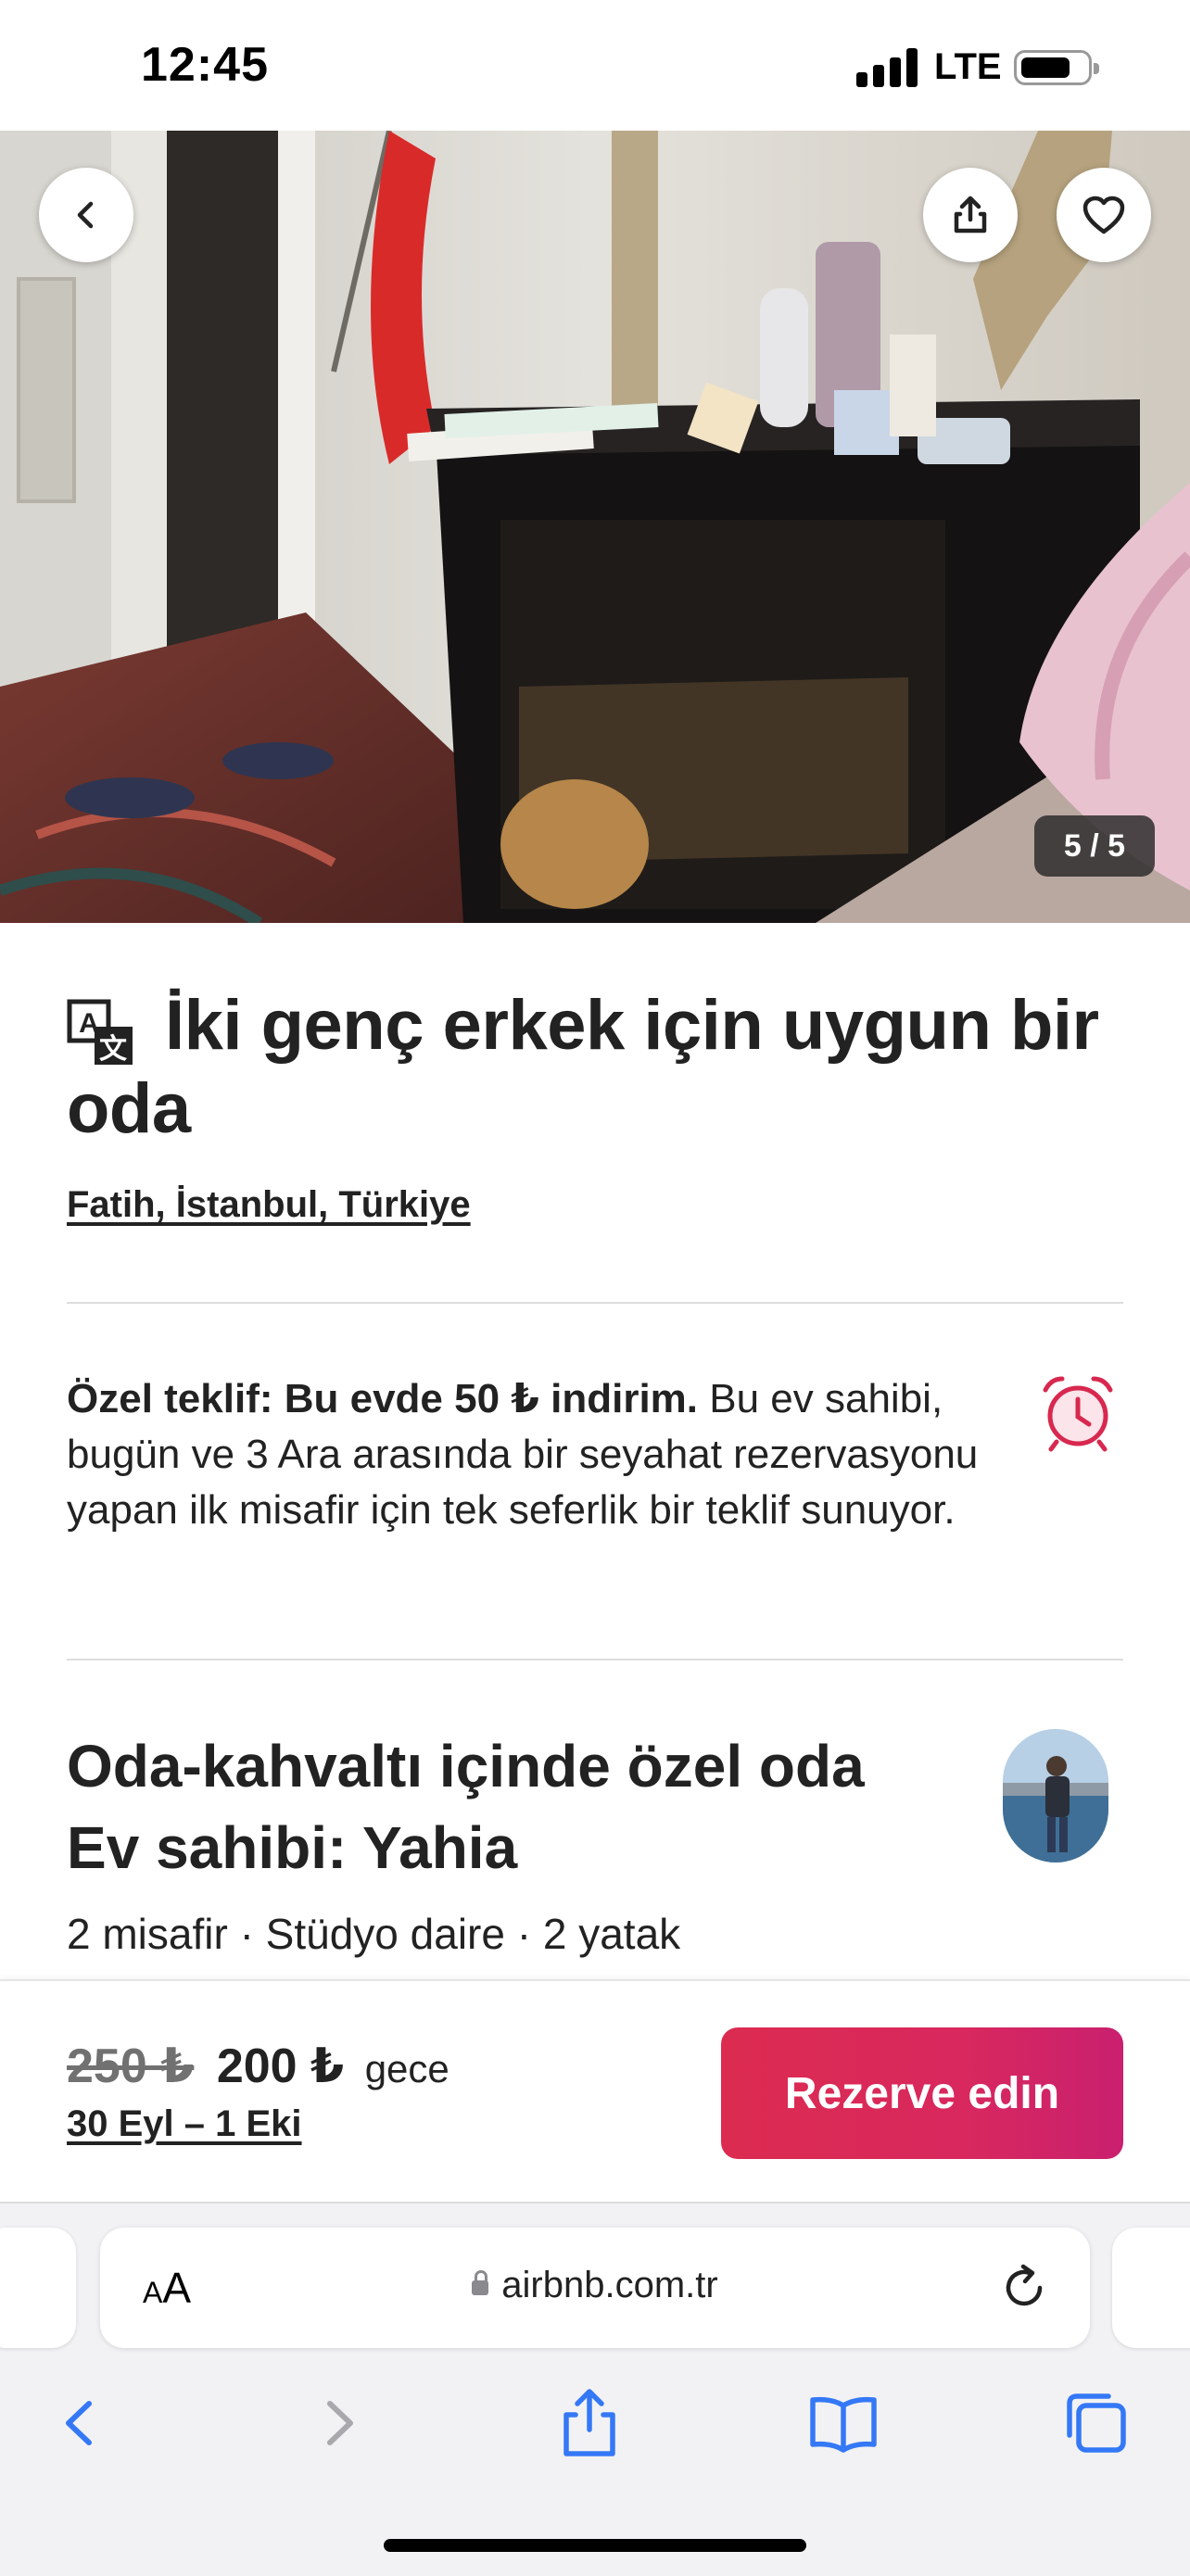 This screenshot has height=2576, width=1190. Describe the element at coordinates (1094, 846) in the screenshot. I see `photo-counter: 5 / 5` at that location.